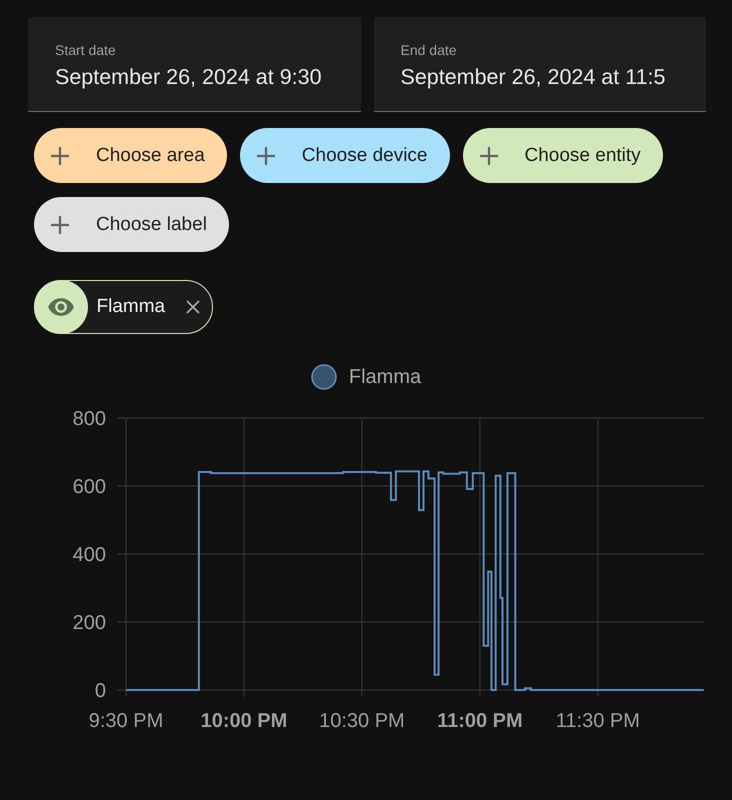 The height and width of the screenshot is (800, 732). What do you see at coordinates (428, 50) in the screenshot?
I see `field-label: End date` at bounding box center [428, 50].